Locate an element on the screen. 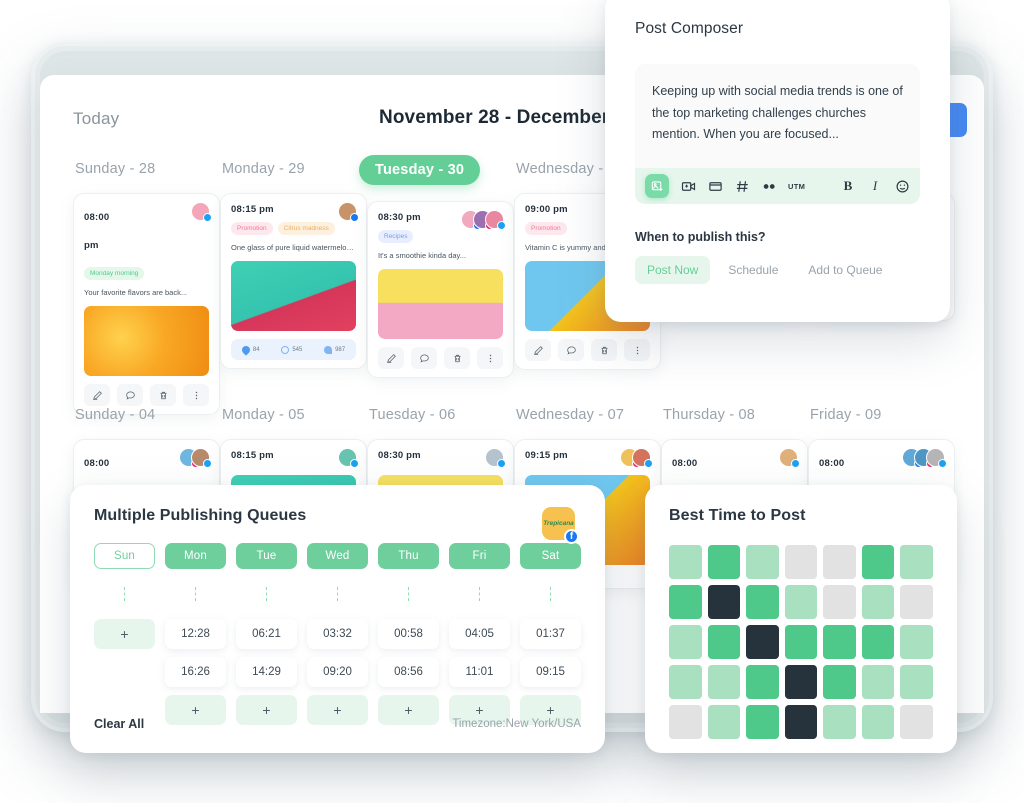  queue-day-sun: Sun is located at coordinates (124, 556).